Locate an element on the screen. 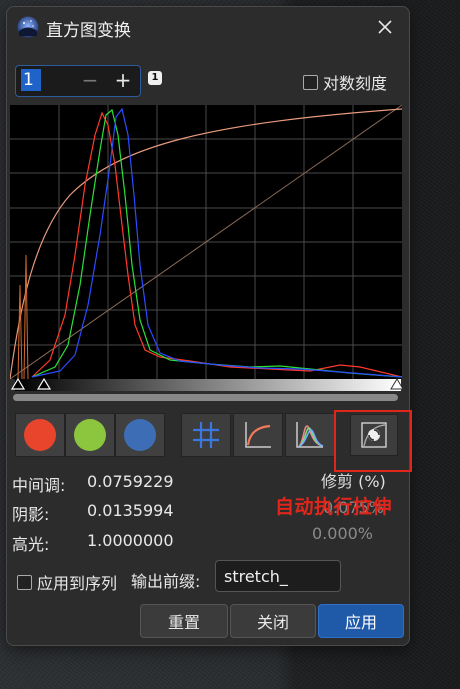 This screenshot has width=460, height=689. apply-to-sequence-label: 应用到序列 is located at coordinates (77, 583).